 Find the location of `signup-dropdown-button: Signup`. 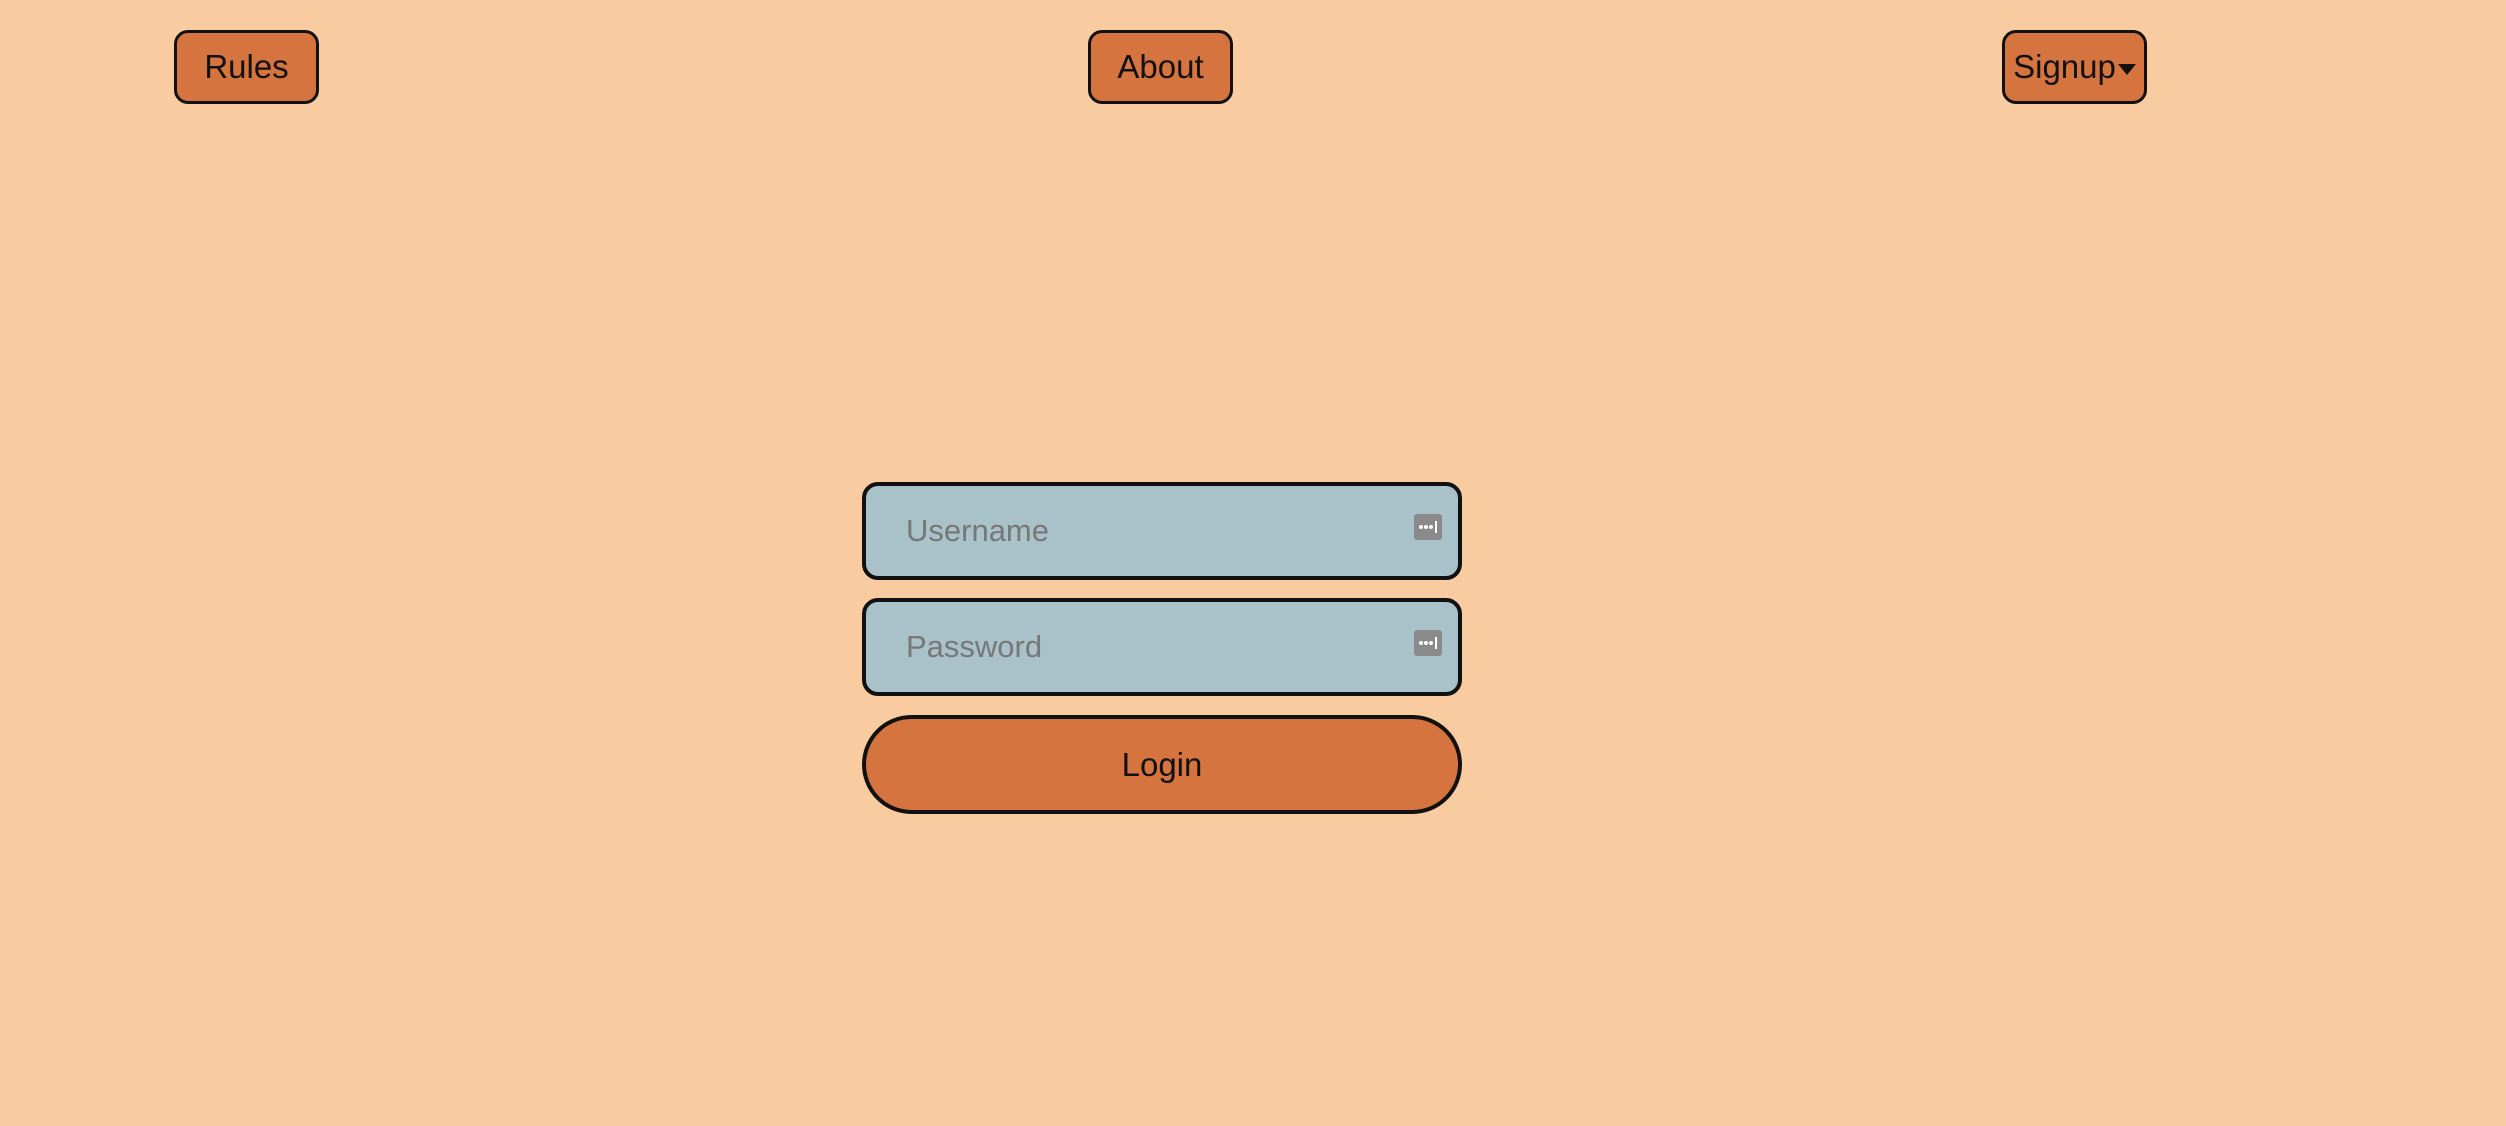

signup-dropdown-button: Signup is located at coordinates (2074, 67).